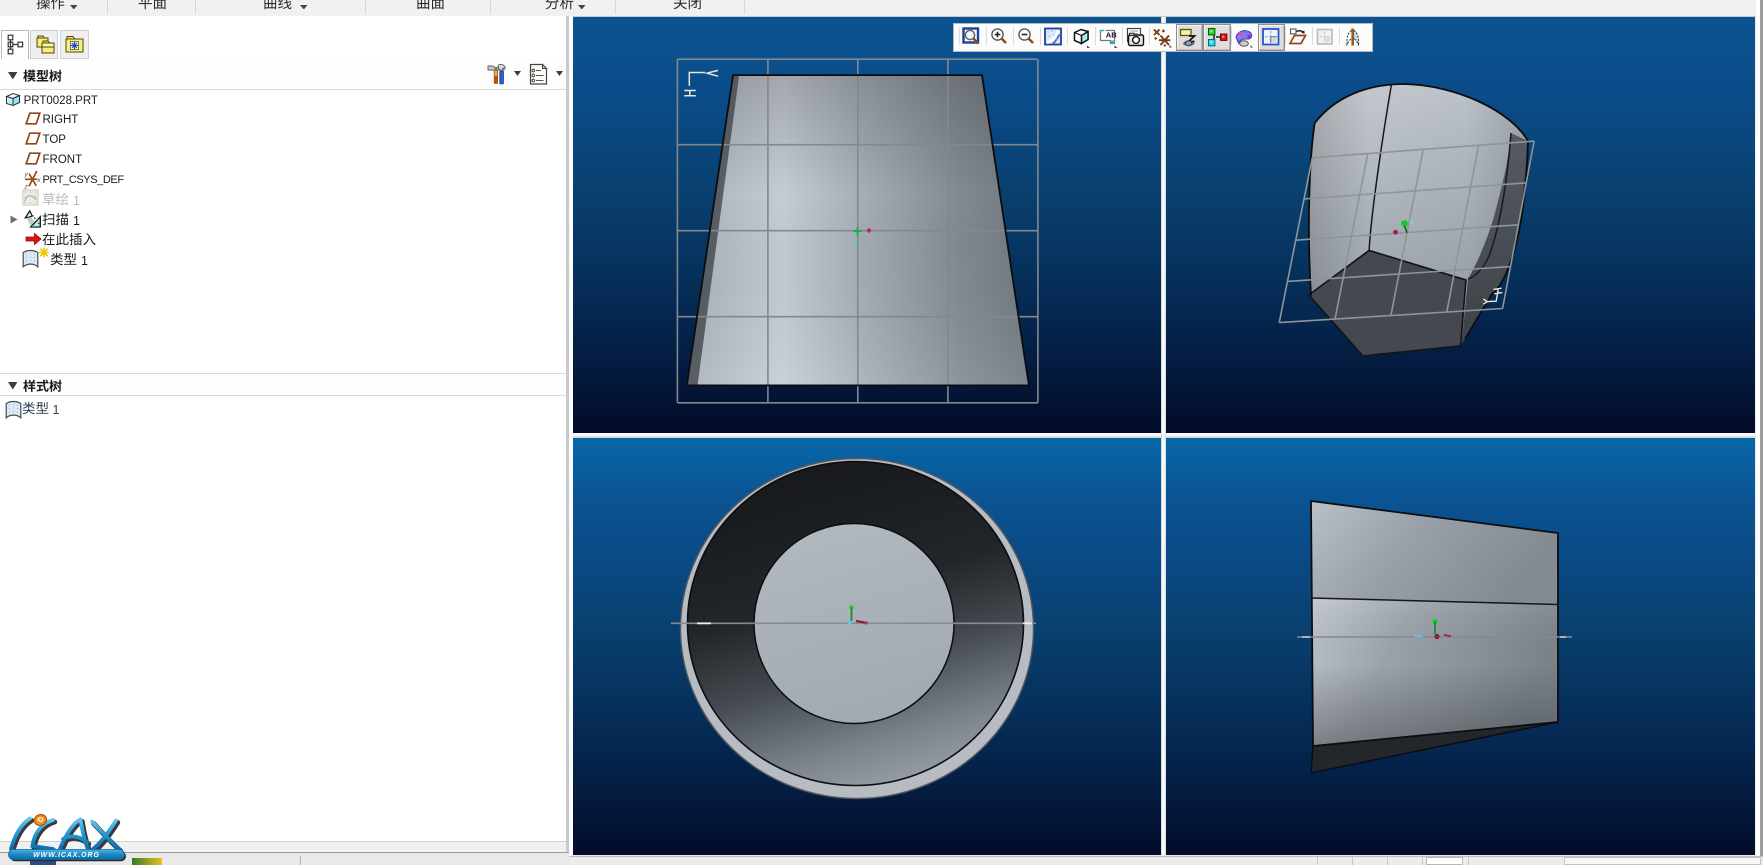 This screenshot has width=1763, height=865. What do you see at coordinates (26, 174) in the screenshot?
I see `svg-text: y` at bounding box center [26, 174].